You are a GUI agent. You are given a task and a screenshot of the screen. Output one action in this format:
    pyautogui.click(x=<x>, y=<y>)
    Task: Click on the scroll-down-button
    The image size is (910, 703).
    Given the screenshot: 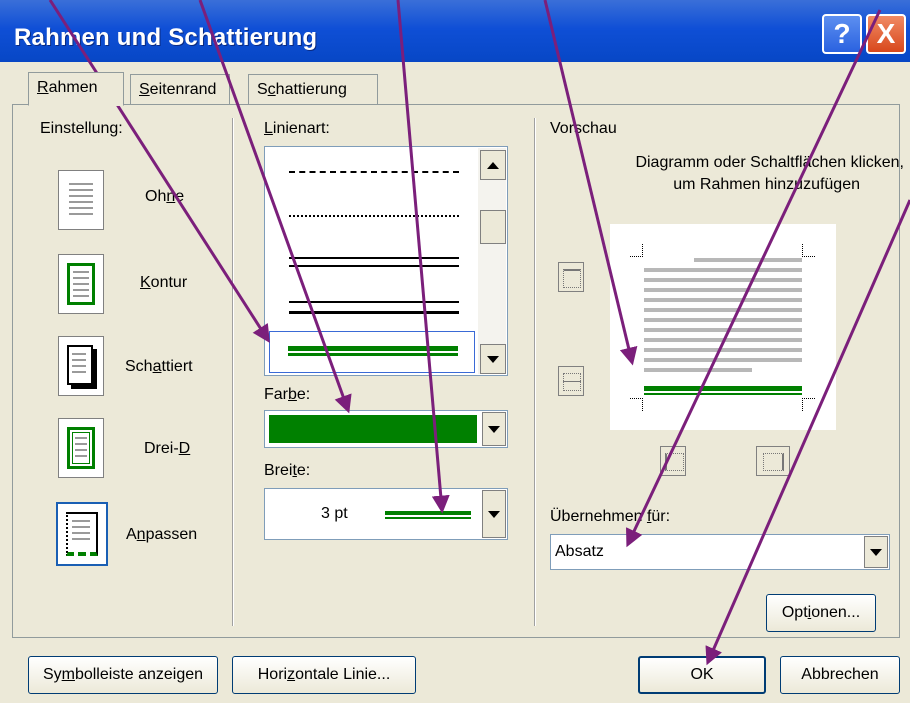 What is the action you would take?
    pyautogui.click(x=493, y=359)
    